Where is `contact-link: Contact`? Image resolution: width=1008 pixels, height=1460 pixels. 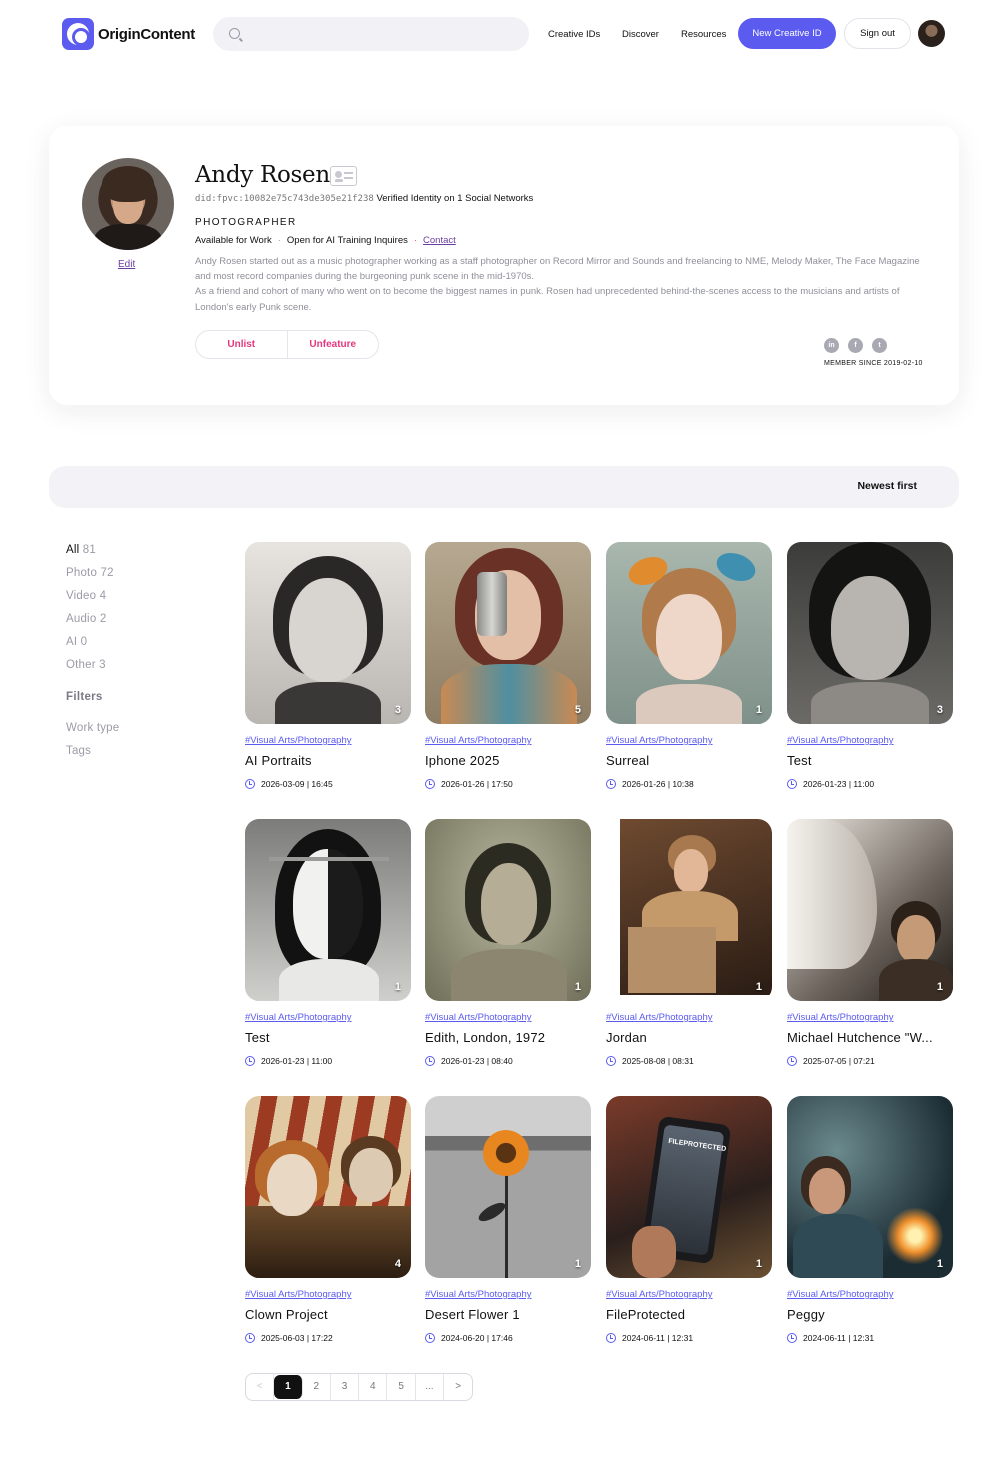
contact-link: Contact is located at coordinates (439, 240).